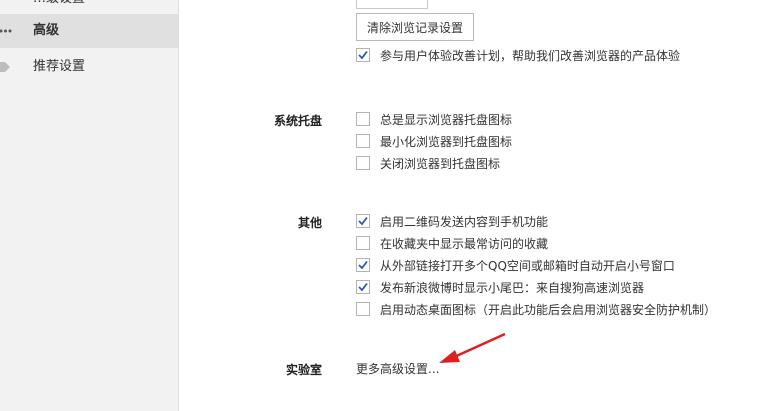 Image resolution: width=768 pixels, height=411 pixels. What do you see at coordinates (415, 27) in the screenshot?
I see `clear-history-settings-button: 清除浏览记录设置` at bounding box center [415, 27].